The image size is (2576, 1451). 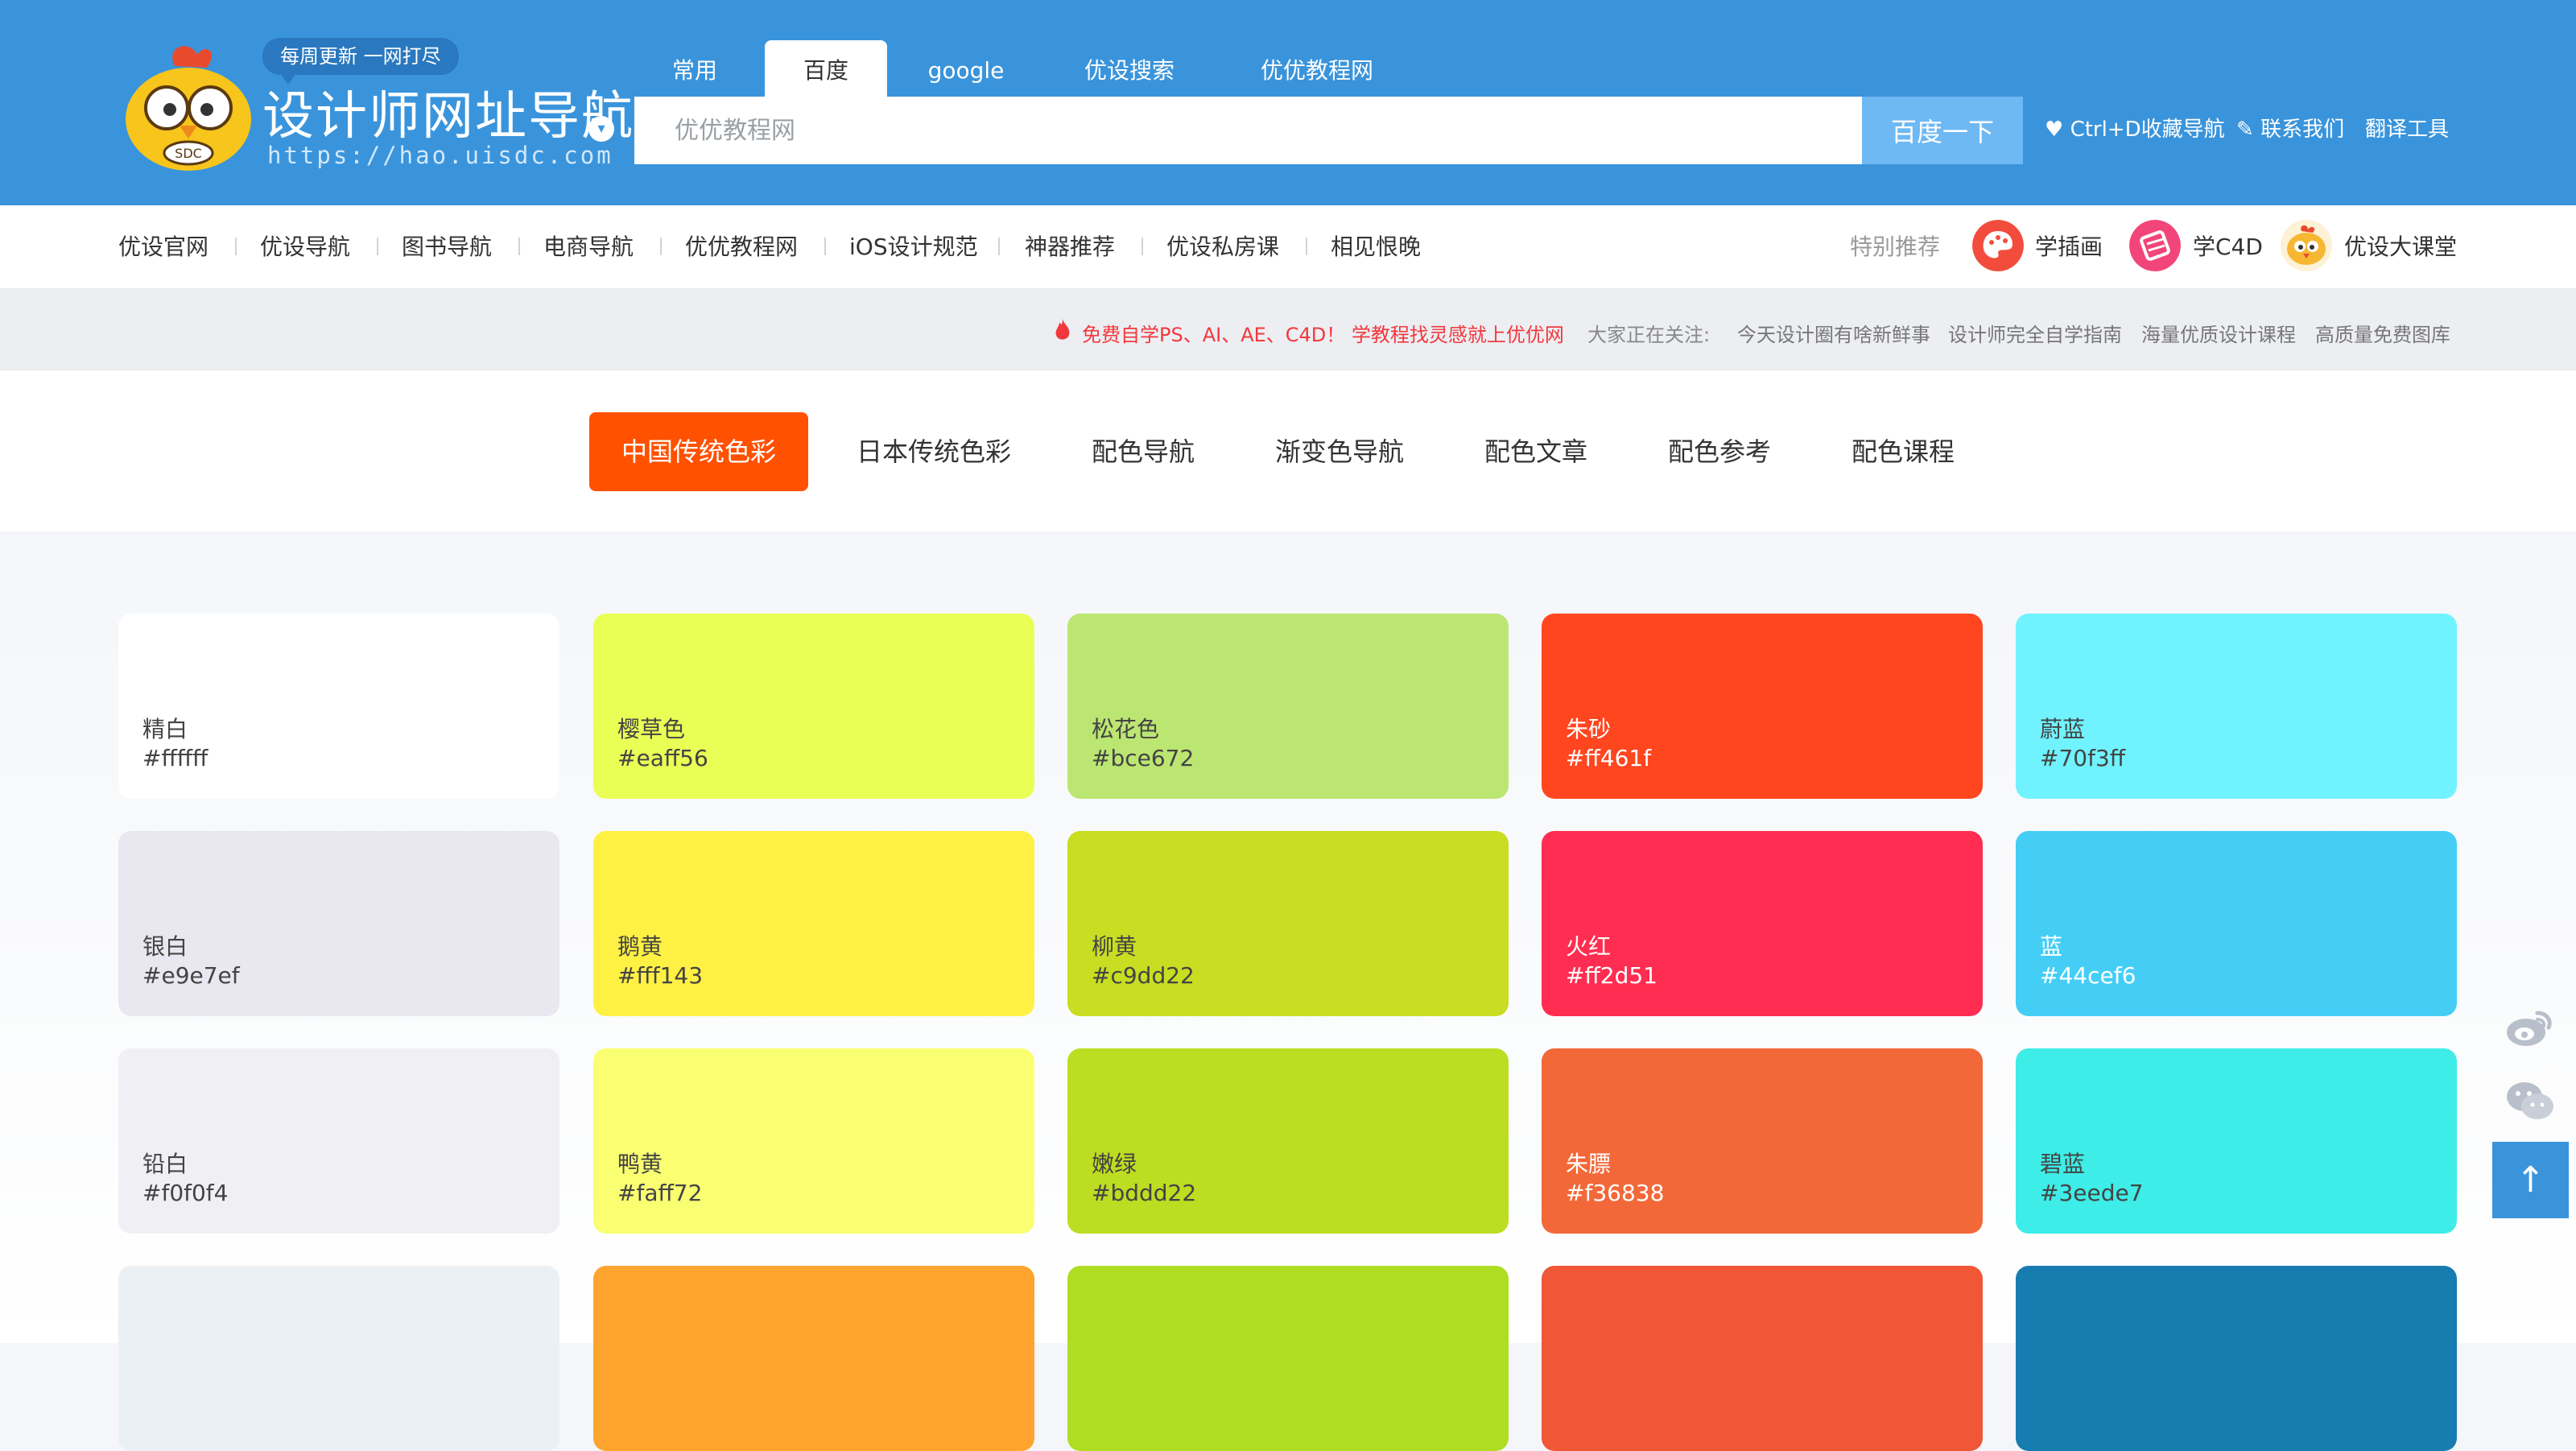 I want to click on search-input, so click(x=1248, y=130).